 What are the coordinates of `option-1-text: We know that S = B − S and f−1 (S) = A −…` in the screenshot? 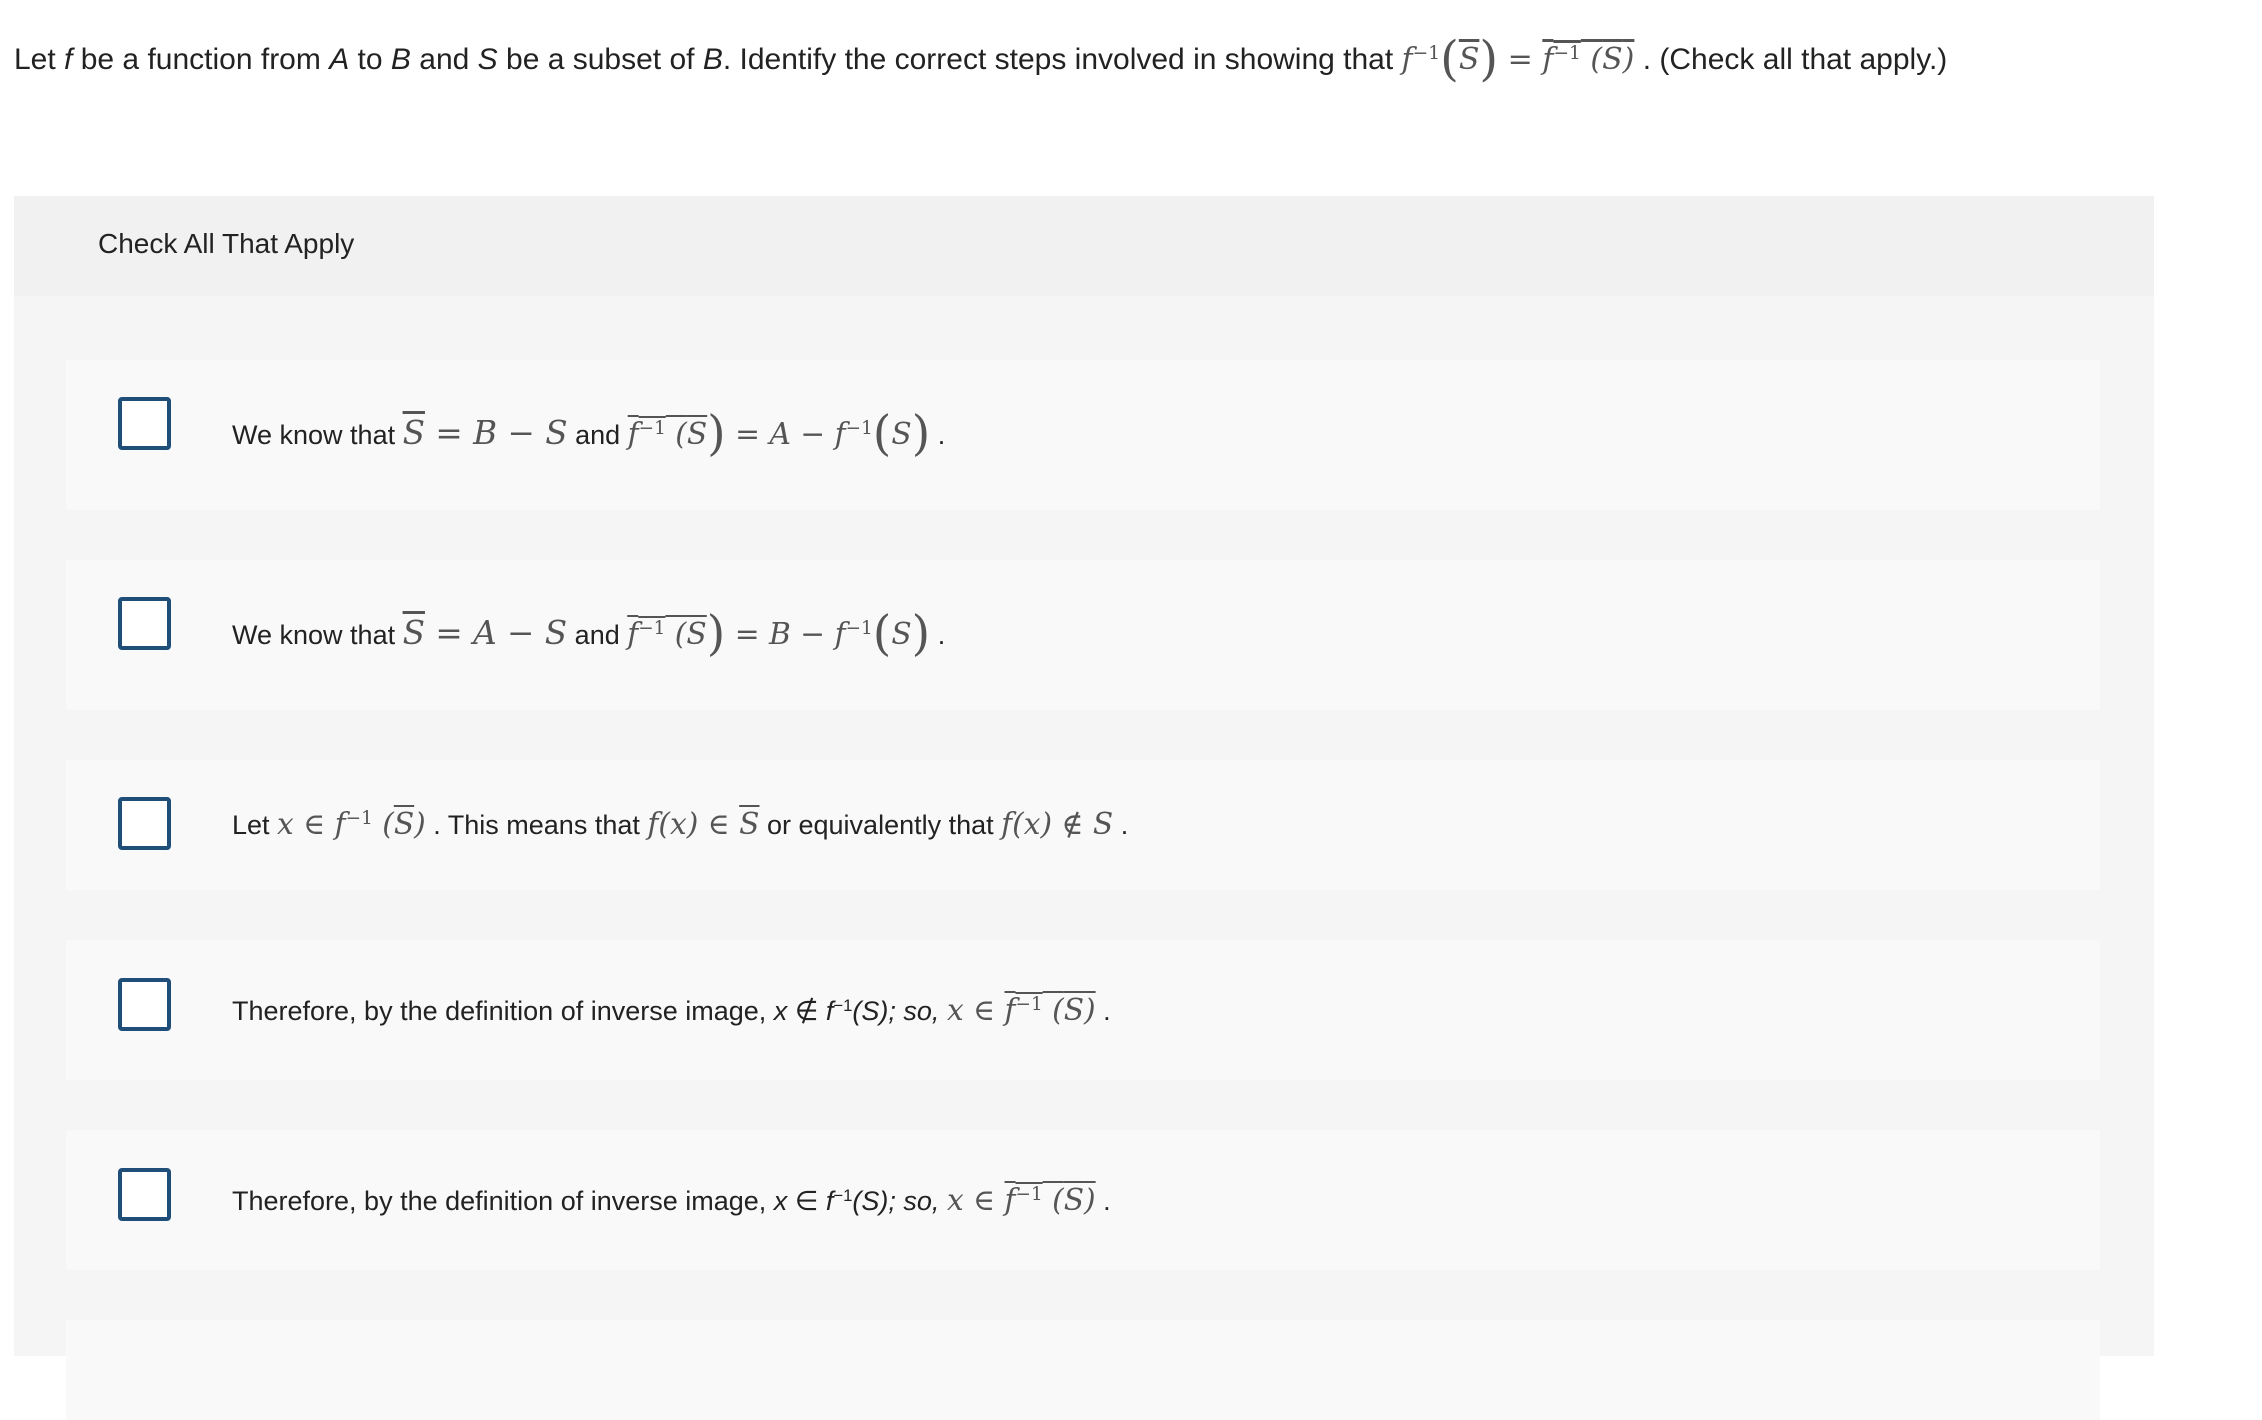 It's located at (589, 434).